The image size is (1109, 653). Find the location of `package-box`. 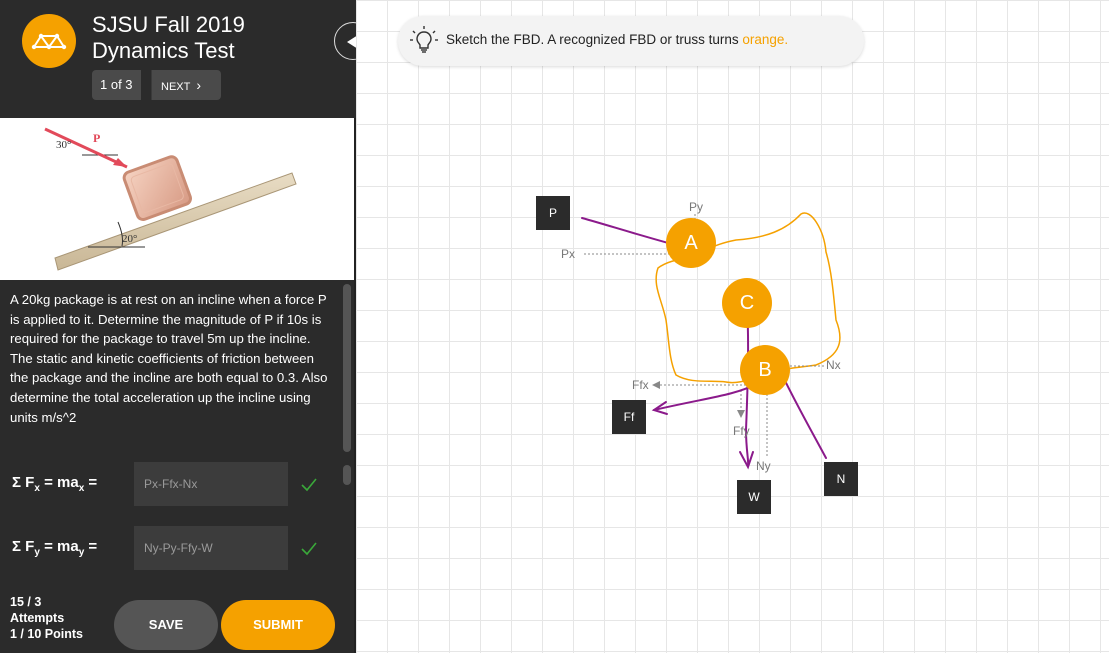

package-box is located at coordinates (157, 188).